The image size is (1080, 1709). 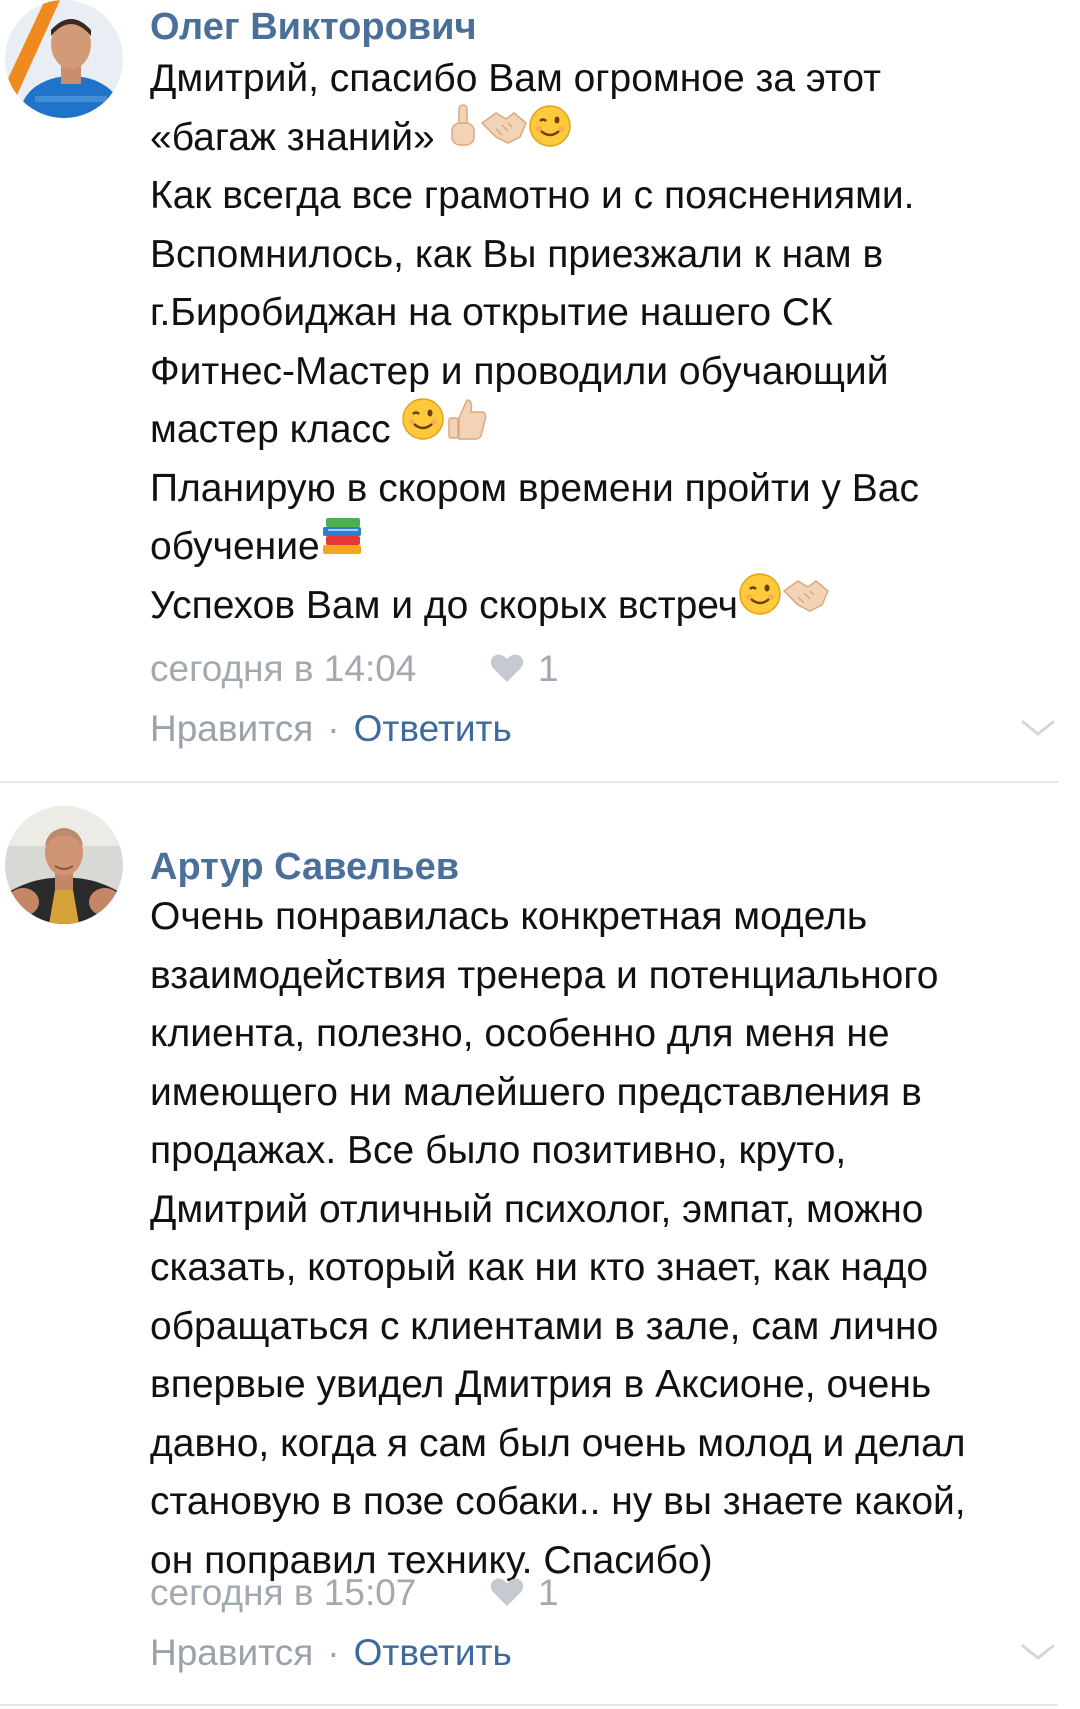 I want to click on comment-line: клиента, полезно, особенно для меня не, so click(x=520, y=1033).